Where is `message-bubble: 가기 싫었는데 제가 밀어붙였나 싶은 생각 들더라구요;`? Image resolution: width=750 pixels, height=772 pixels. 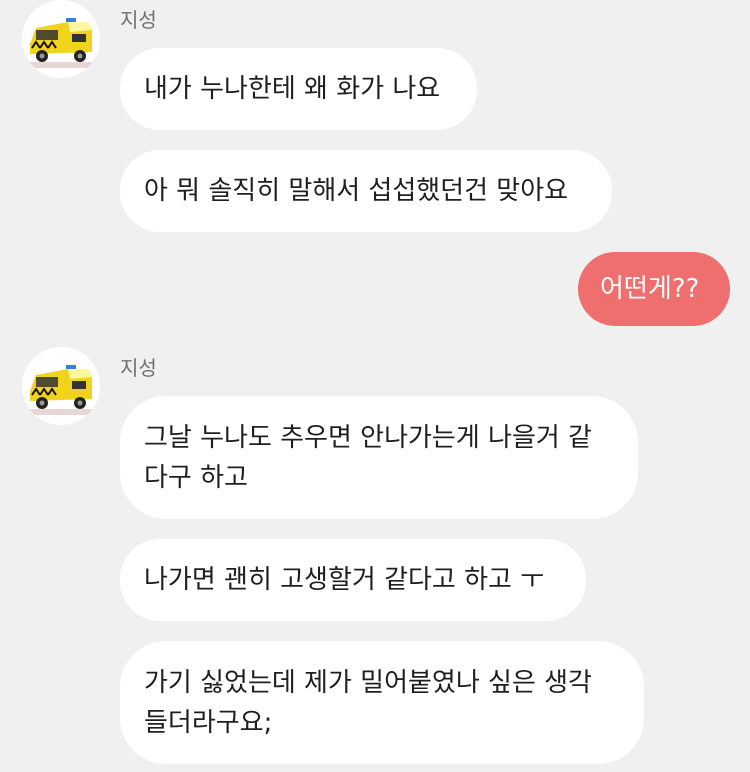
message-bubble: 가기 싫었는데 제가 밀어붙였나 싶은 생각 들더라구요; is located at coordinates (382, 702).